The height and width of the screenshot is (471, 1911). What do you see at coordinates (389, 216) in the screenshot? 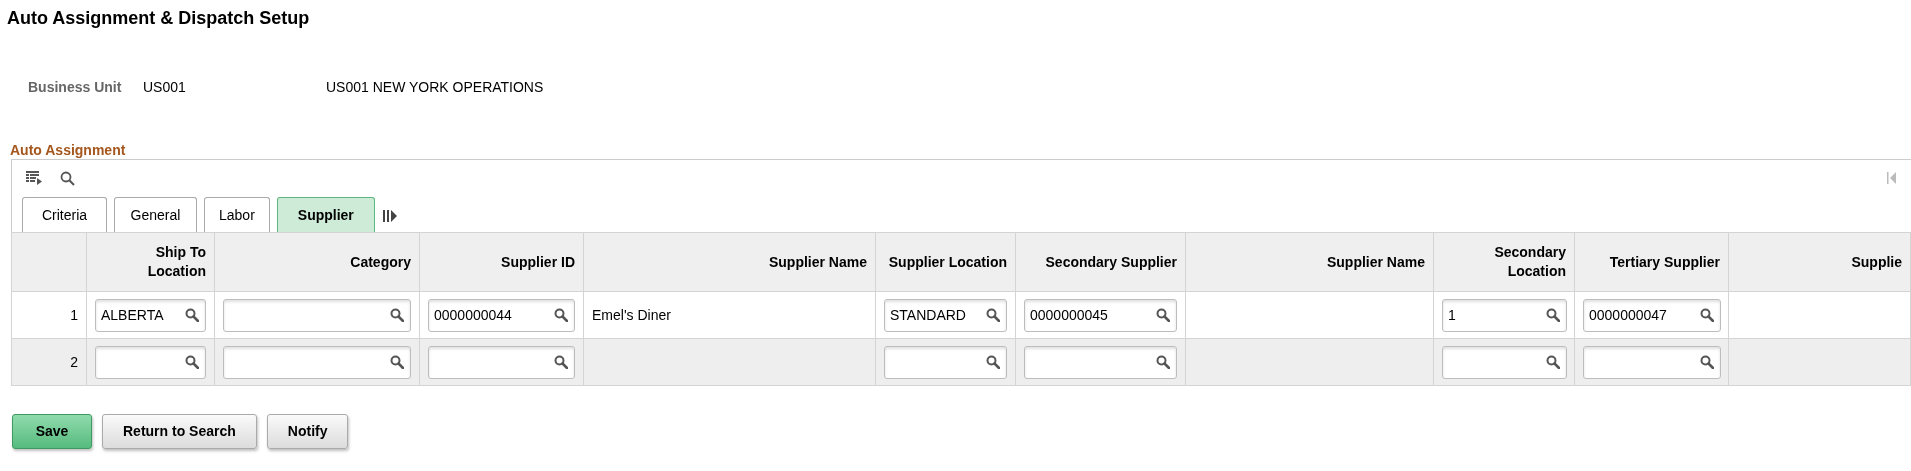
I see `show-all-columns-icon` at bounding box center [389, 216].